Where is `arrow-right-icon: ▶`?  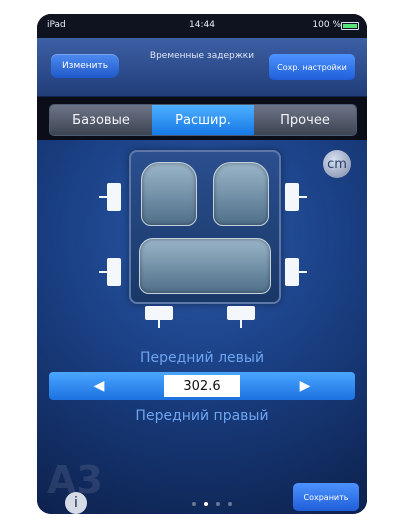 arrow-right-icon: ▶ is located at coordinates (305, 386).